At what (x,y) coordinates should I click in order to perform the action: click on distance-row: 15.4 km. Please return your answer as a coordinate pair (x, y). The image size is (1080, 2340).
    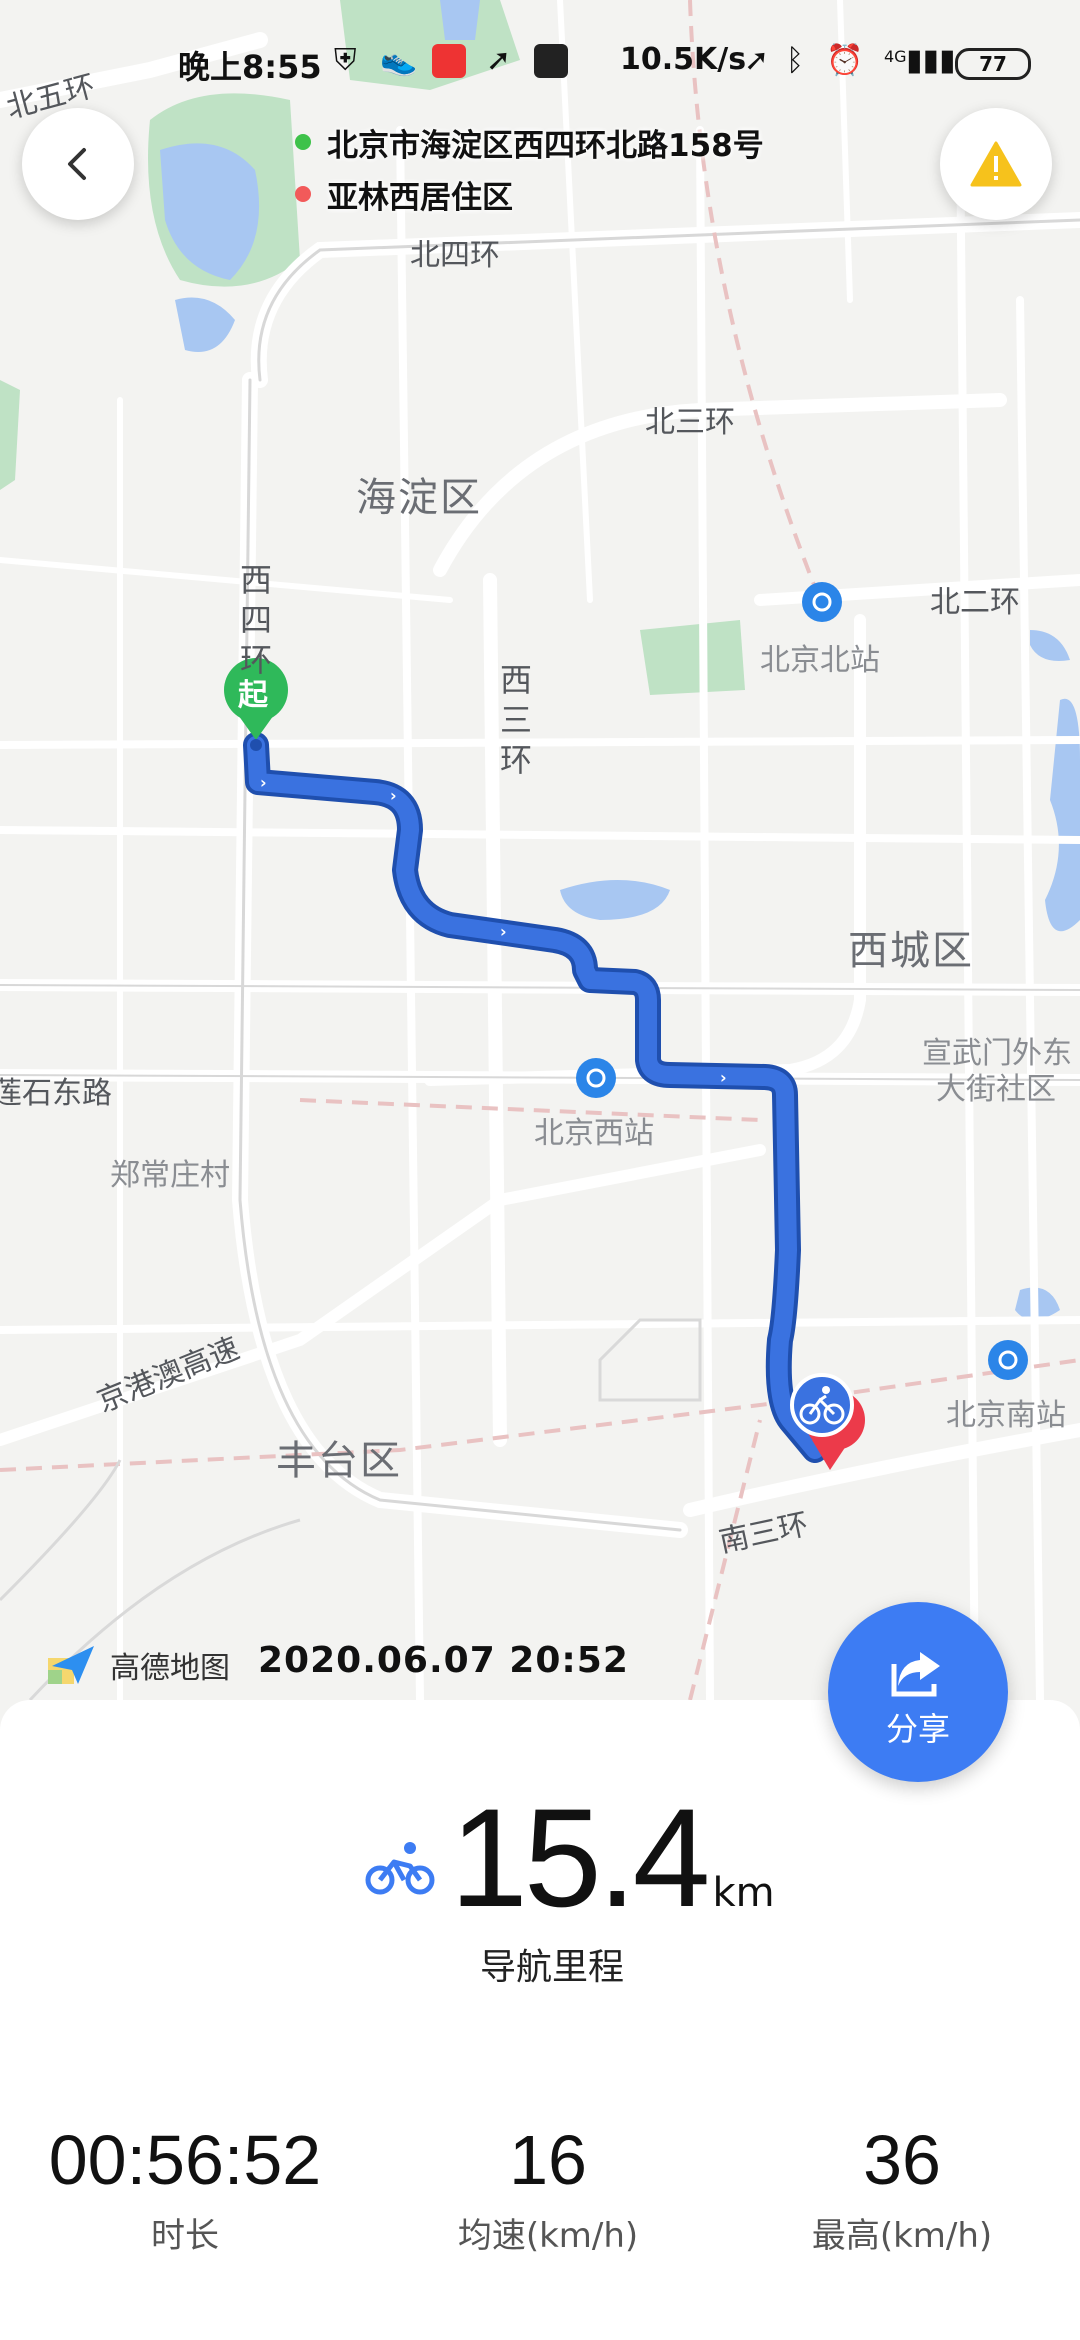
    Looking at the image, I should click on (612, 1857).